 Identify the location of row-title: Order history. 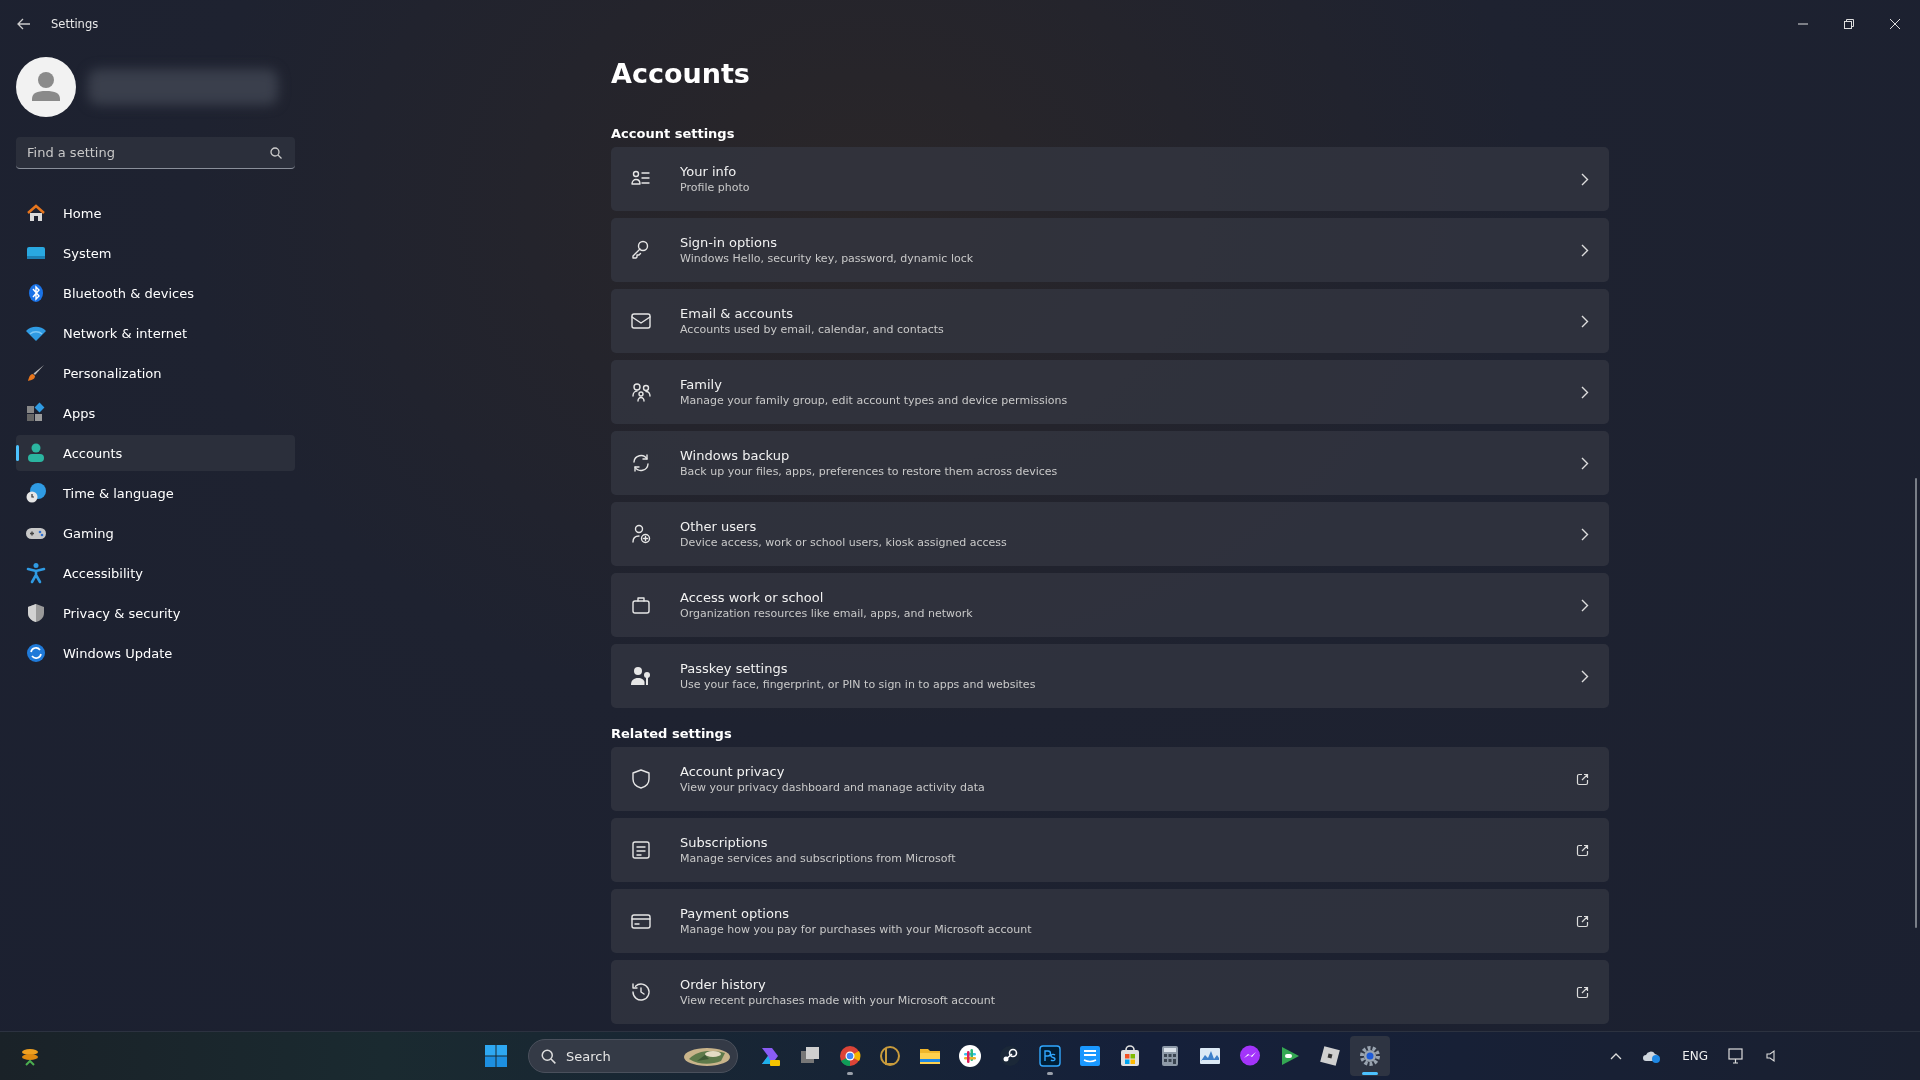
(723, 984).